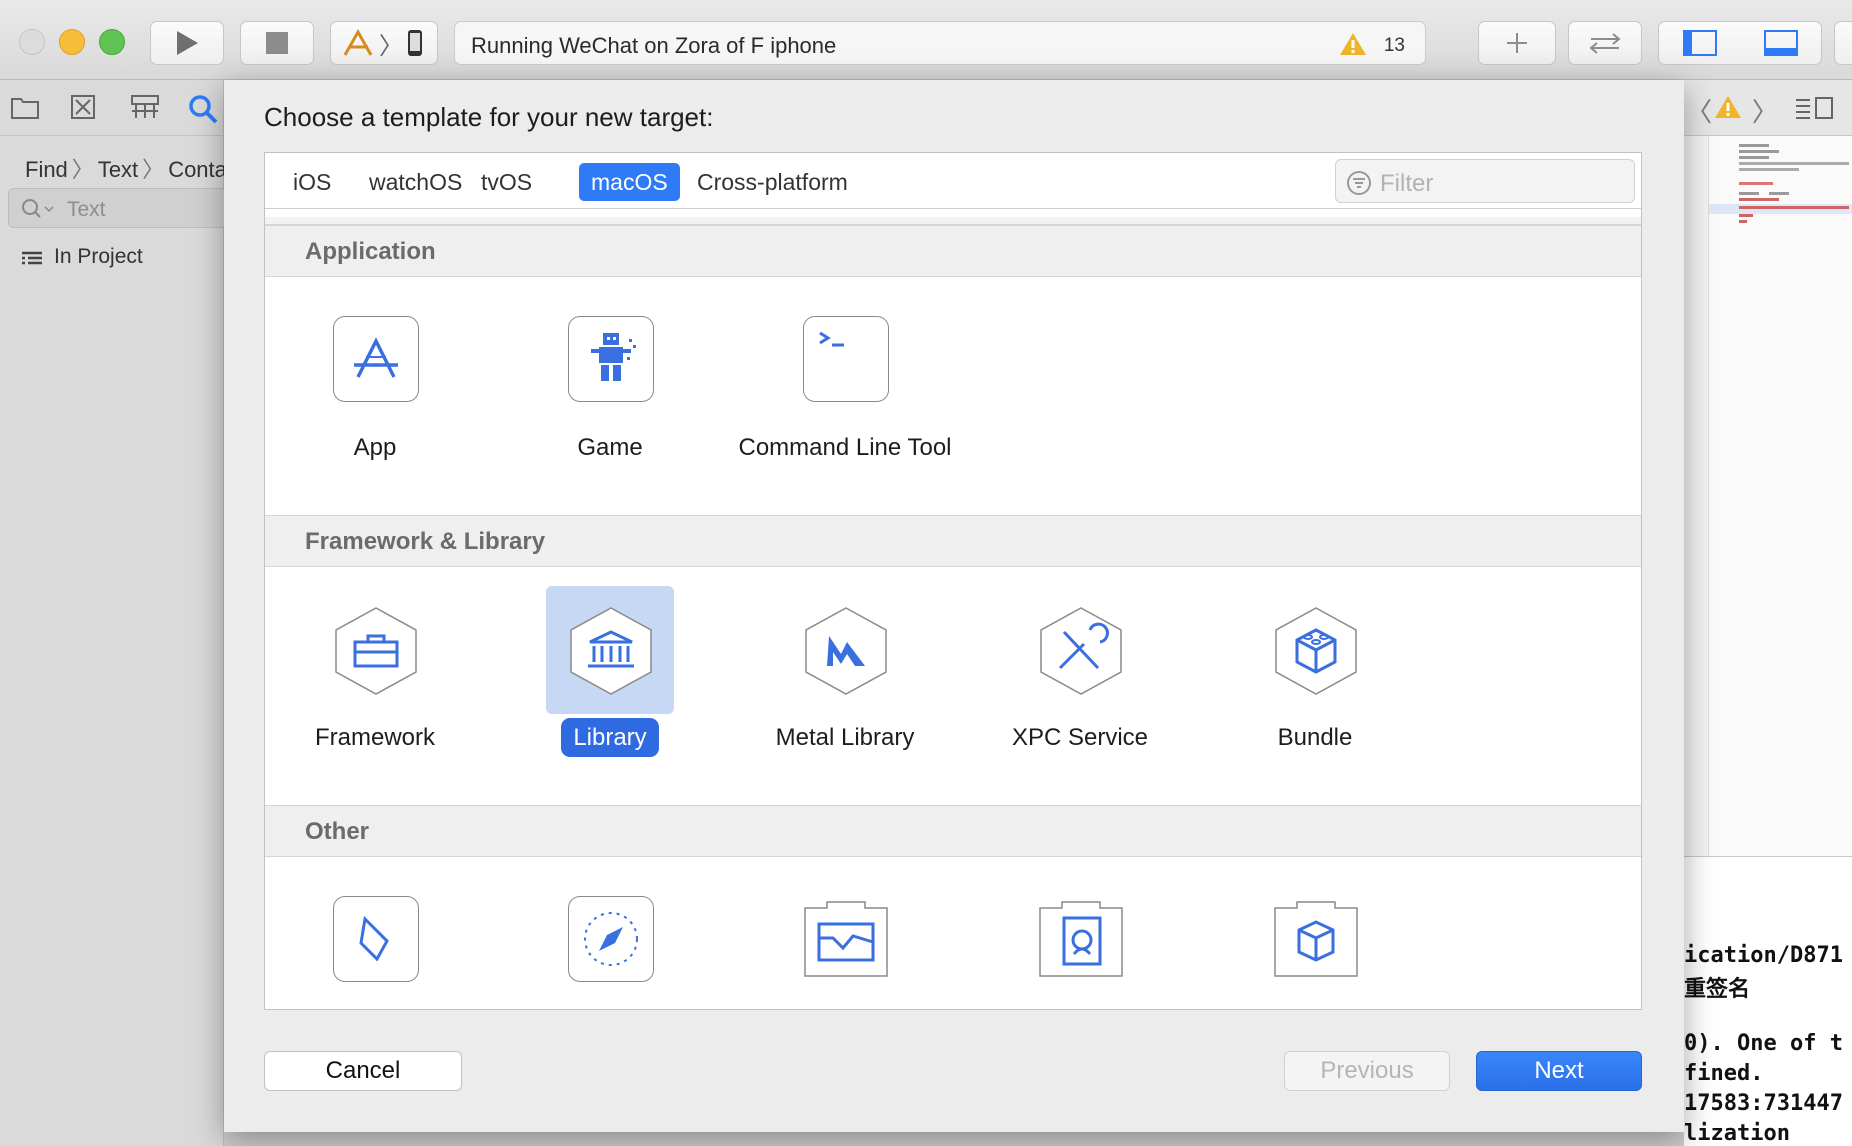 The height and width of the screenshot is (1146, 1852). What do you see at coordinates (72, 42) in the screenshot?
I see `window-minimize-button` at bounding box center [72, 42].